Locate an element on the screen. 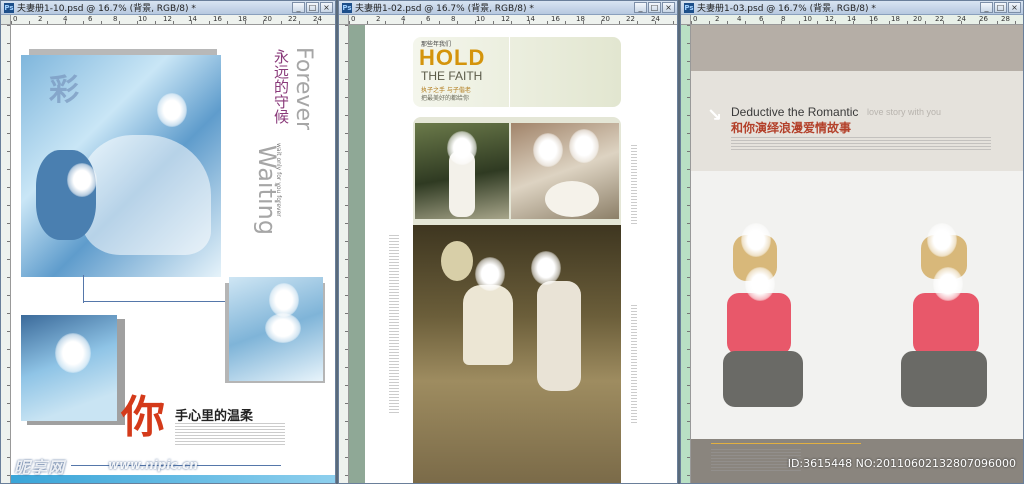  bouquet-shape is located at coordinates (457, 261).